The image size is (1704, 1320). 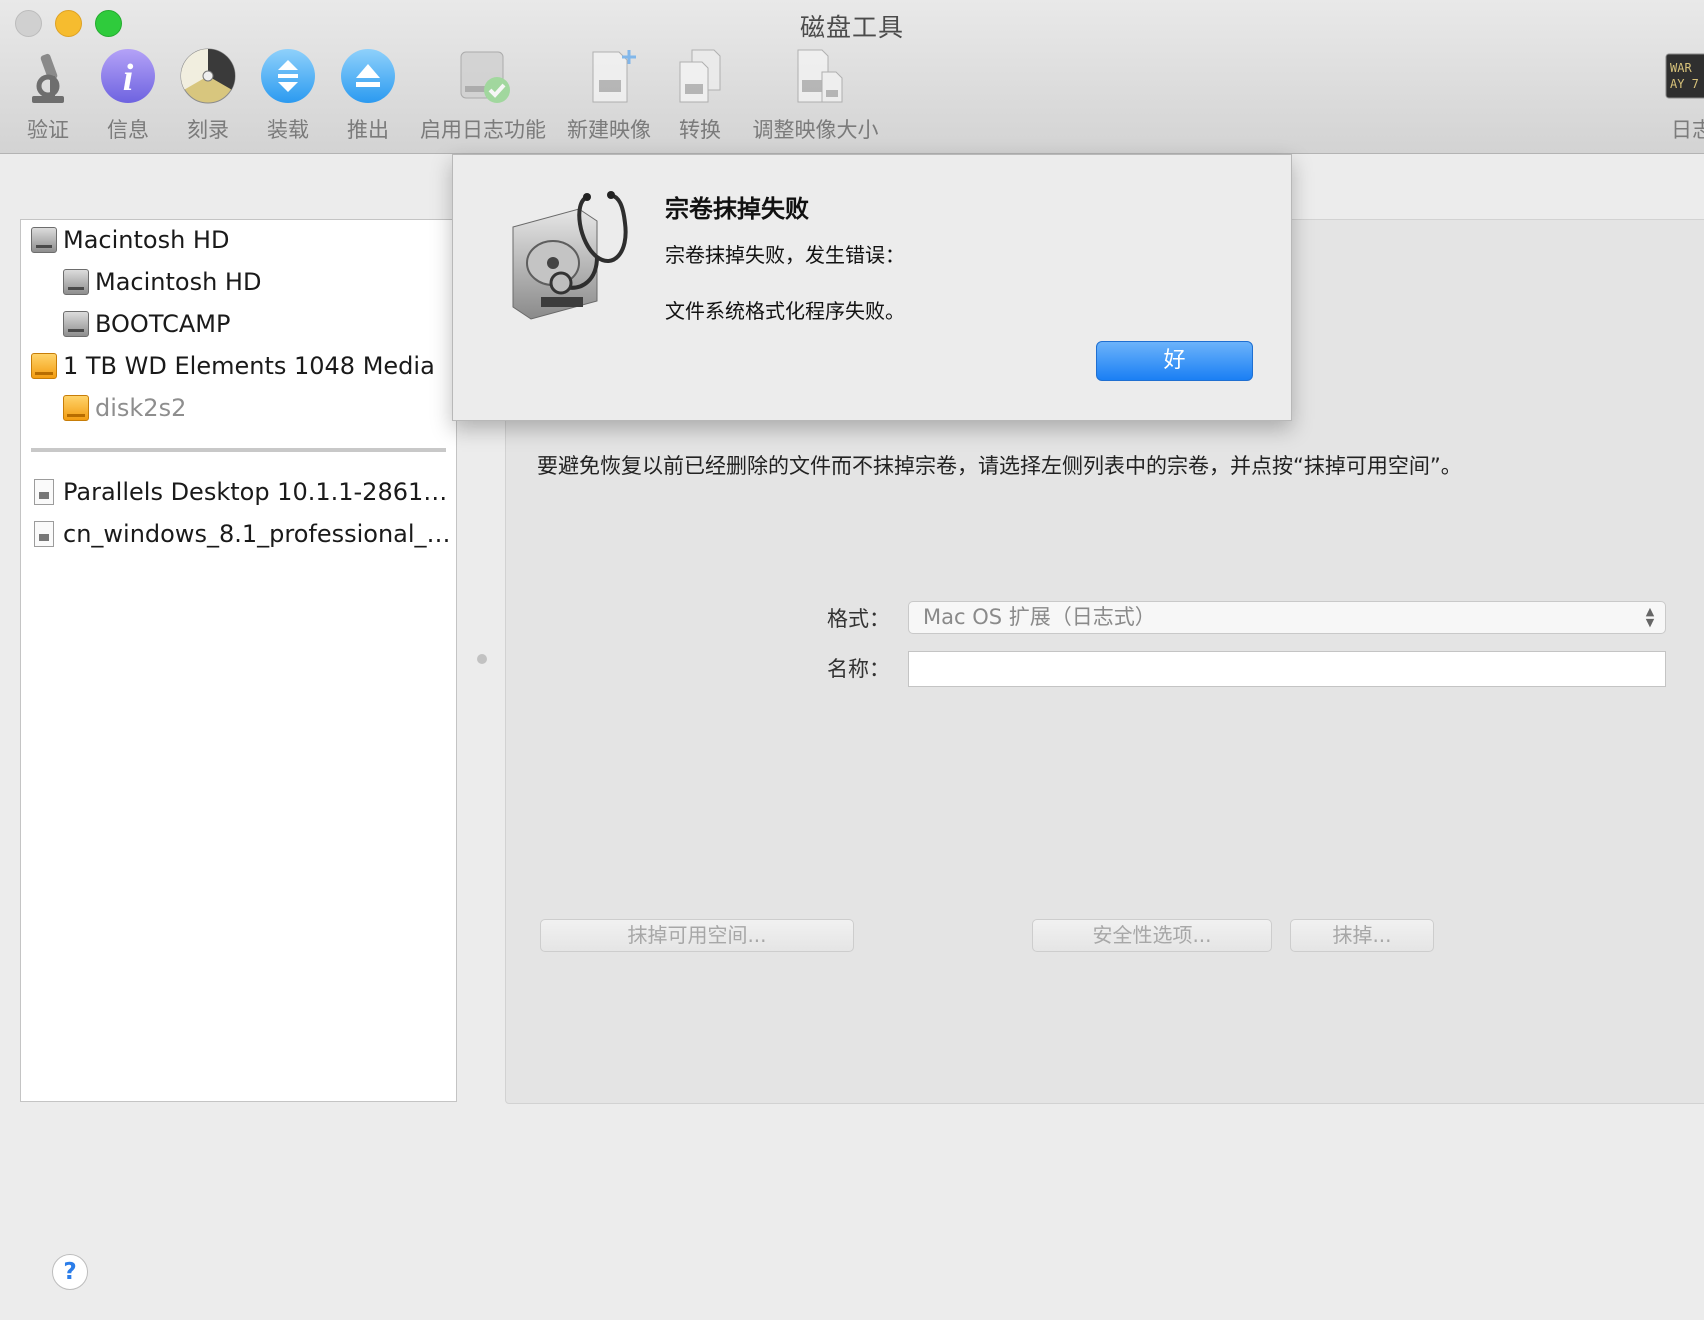 I want to click on sidebar-item-bootcamp: BOOTCAMP, so click(x=146, y=324).